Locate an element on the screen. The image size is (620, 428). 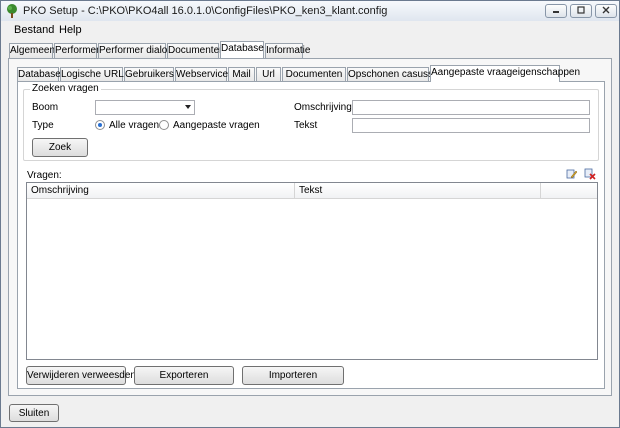
close-icon is located at coordinates (606, 10).